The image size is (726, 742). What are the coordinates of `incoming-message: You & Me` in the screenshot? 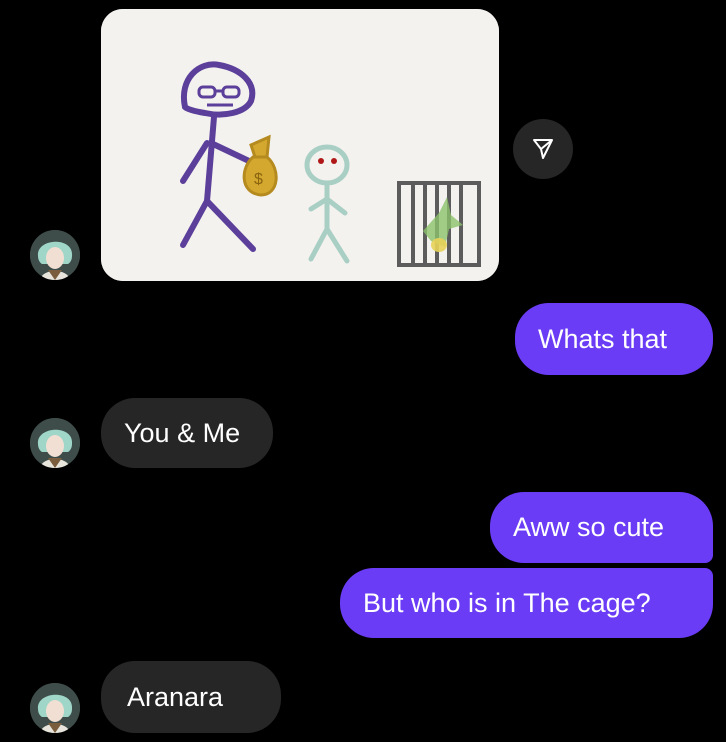 It's located at (187, 433).